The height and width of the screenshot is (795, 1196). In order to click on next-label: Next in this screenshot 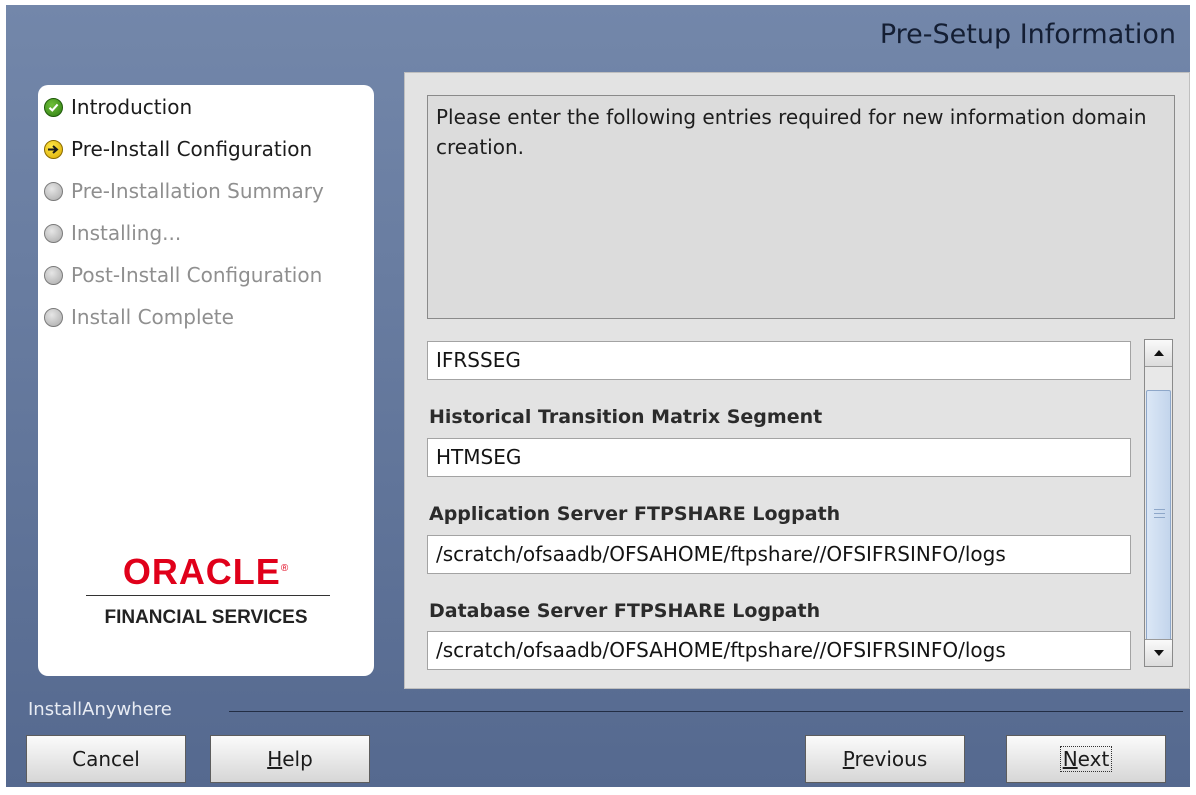, I will do `click(1086, 759)`.